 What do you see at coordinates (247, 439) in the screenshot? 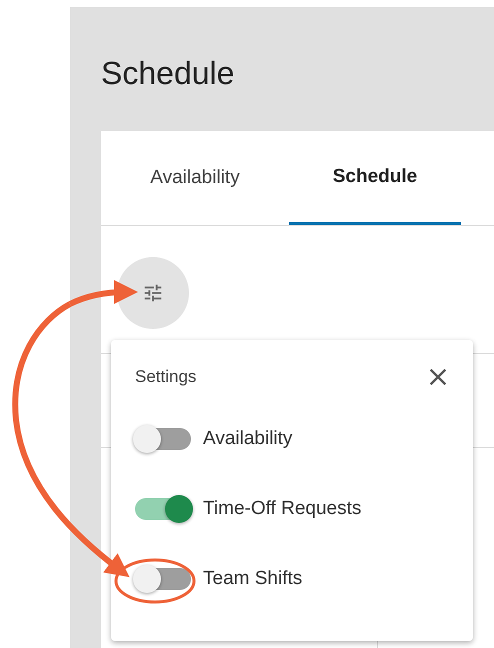
I see `toggle-label: Availability` at bounding box center [247, 439].